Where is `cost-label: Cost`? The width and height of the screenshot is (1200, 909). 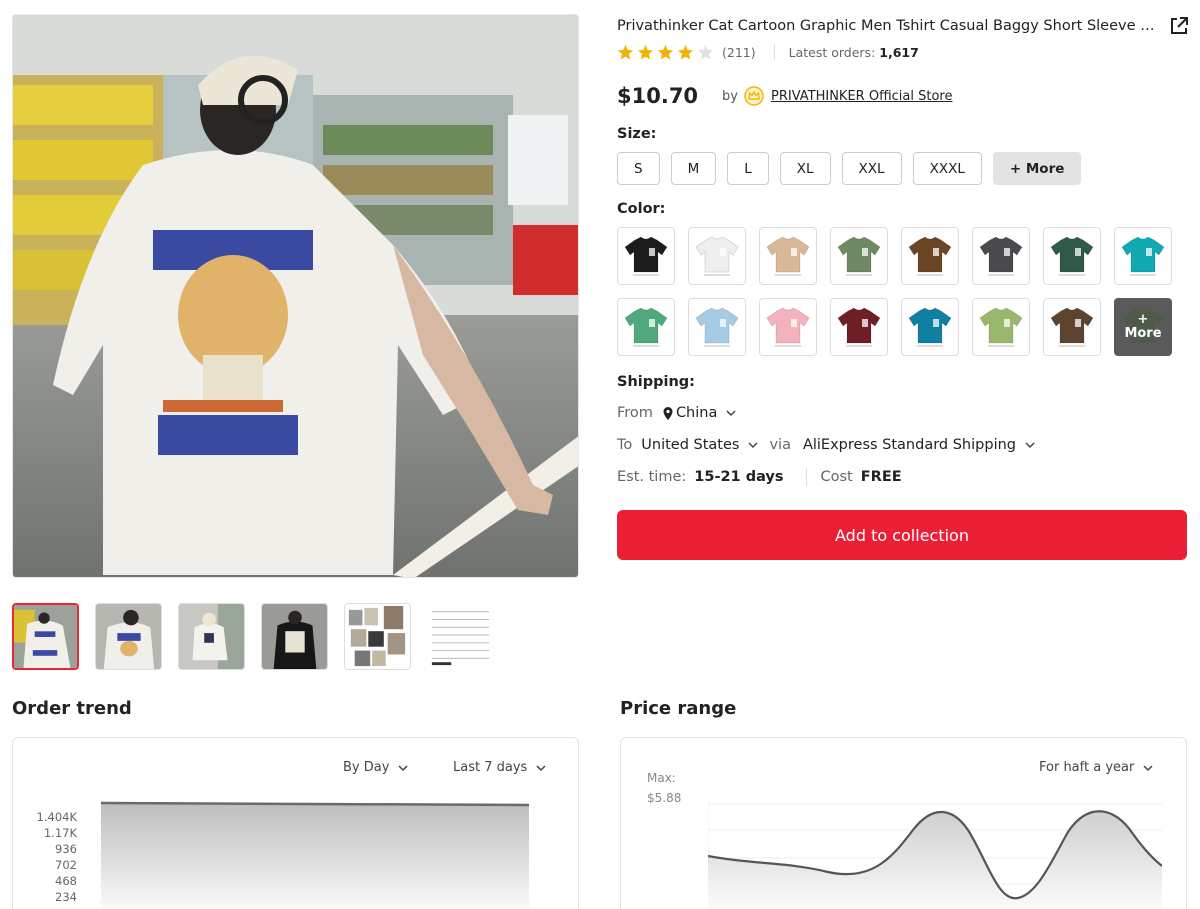
cost-label: Cost is located at coordinates (836, 477).